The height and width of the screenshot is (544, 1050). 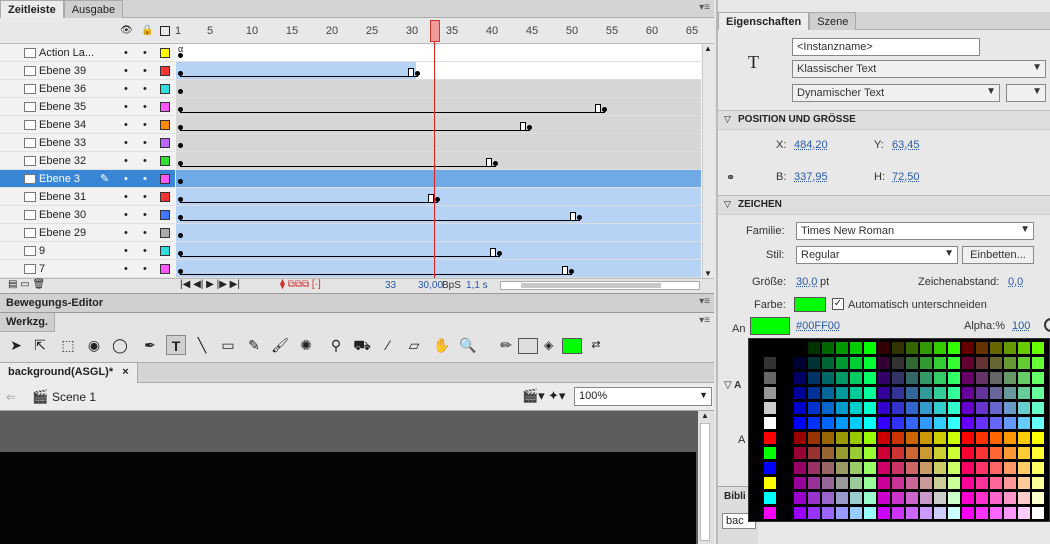 What do you see at coordinates (884, 120) in the screenshot?
I see `section-position: ▽ POSITION UND GRÖSSE` at bounding box center [884, 120].